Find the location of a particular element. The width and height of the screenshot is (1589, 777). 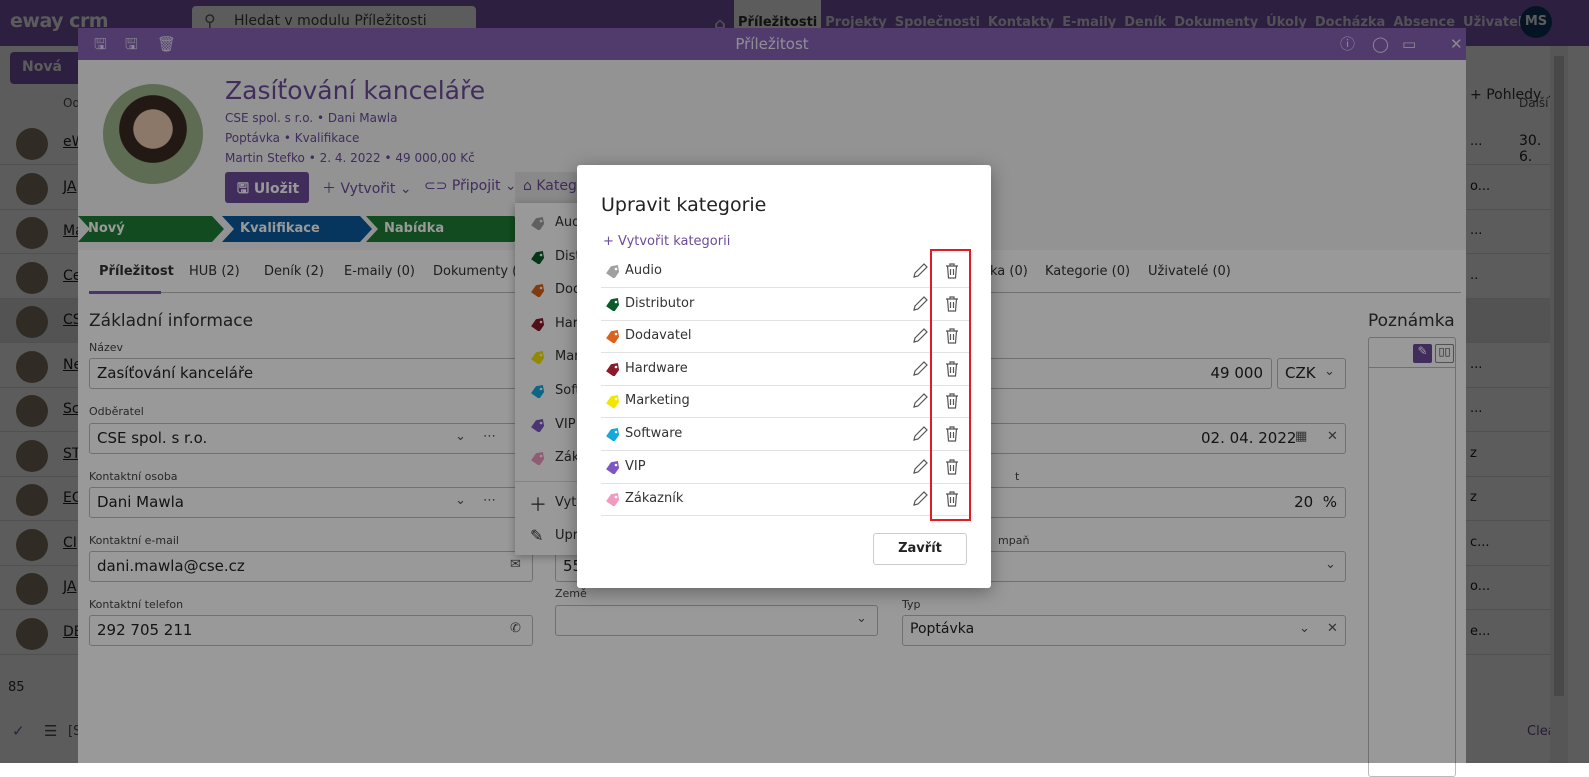

category-row: Audio is located at coordinates (785, 271).